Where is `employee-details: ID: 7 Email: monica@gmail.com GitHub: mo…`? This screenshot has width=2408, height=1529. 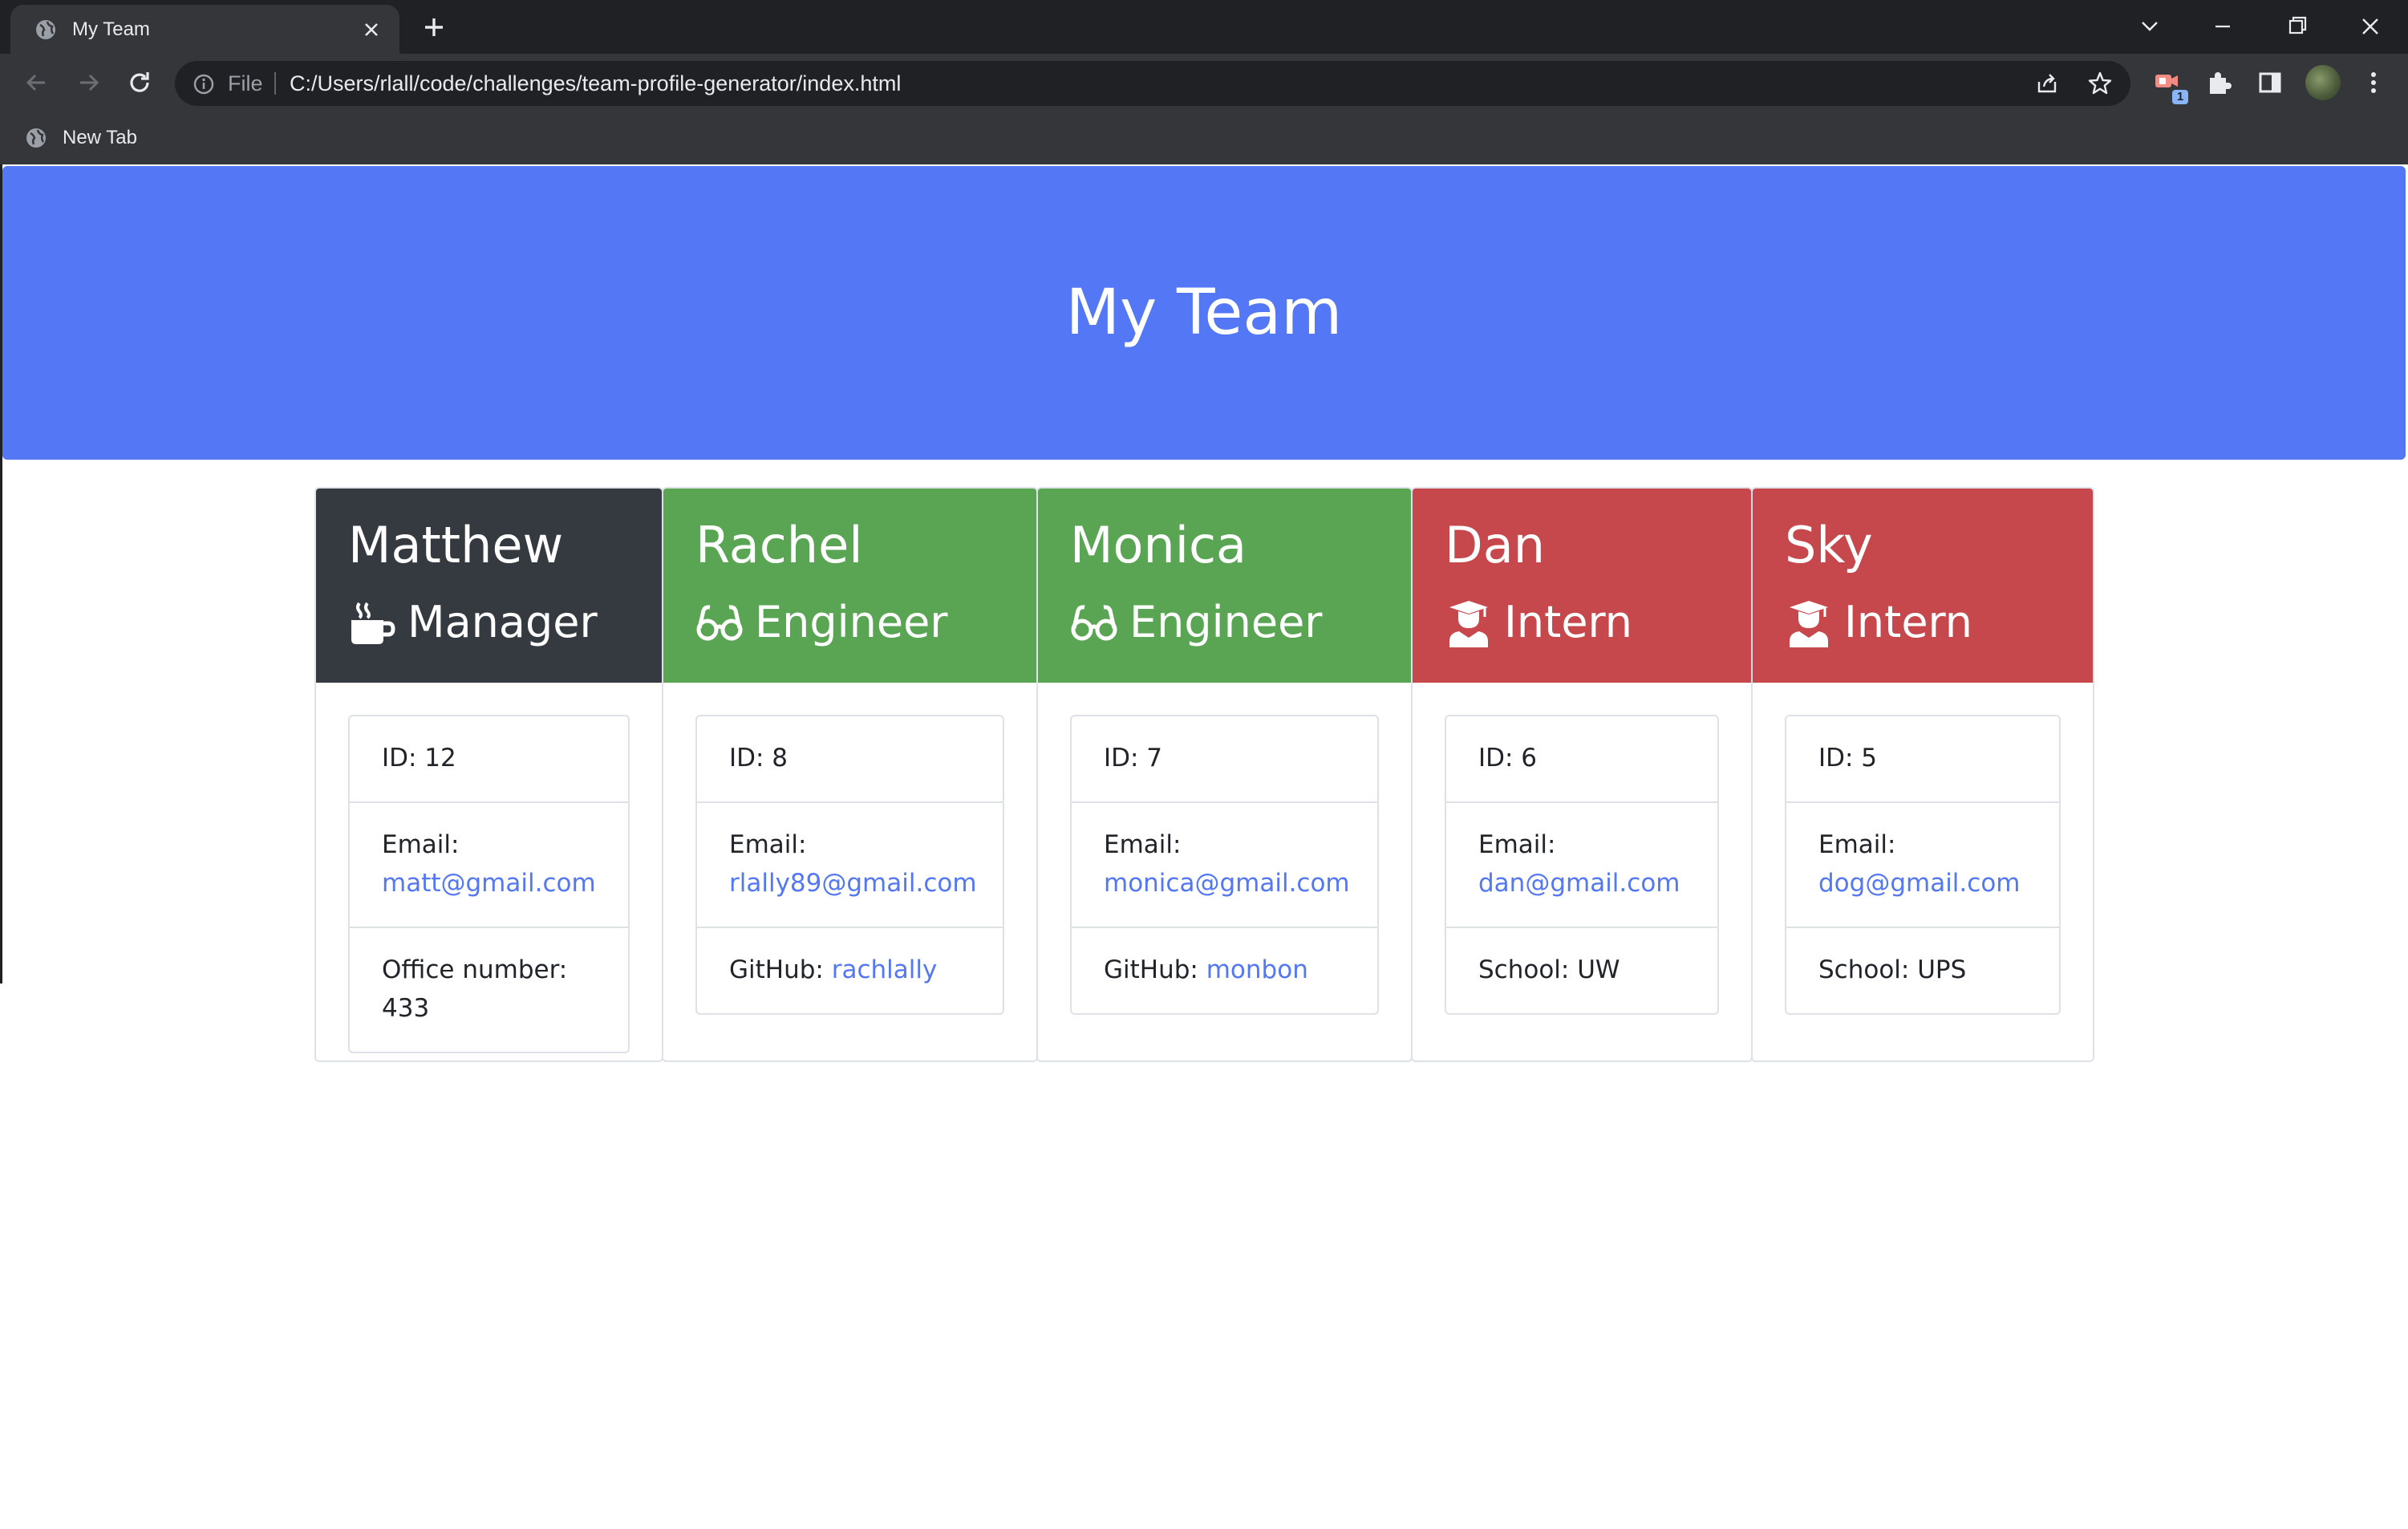
employee-details: ID: 7 Email: monica@gmail.com GitHub: mo… is located at coordinates (1224, 865).